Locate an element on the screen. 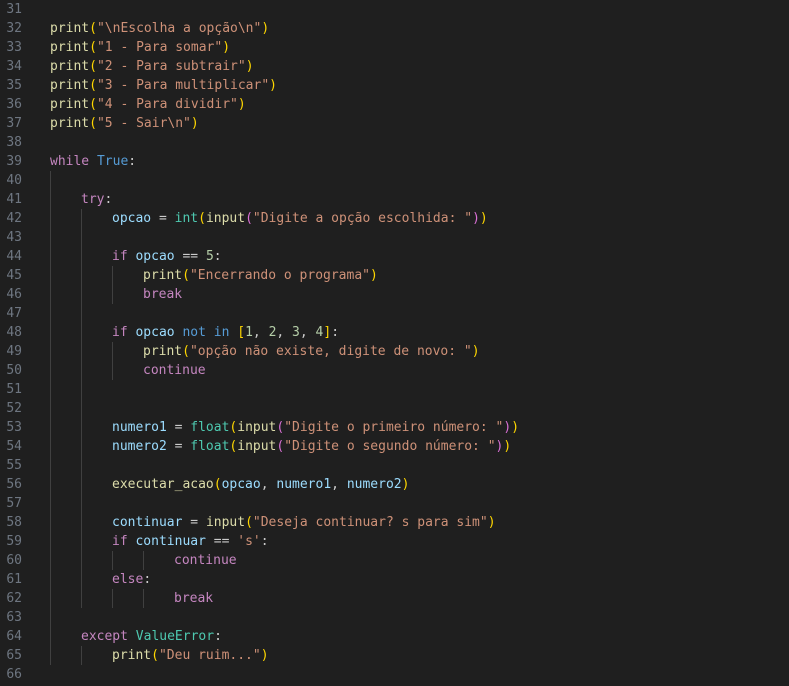 This screenshot has width=789, height=686. code-line: 56 executar_acao(opcao, numero1, numero2) is located at coordinates (394, 484).